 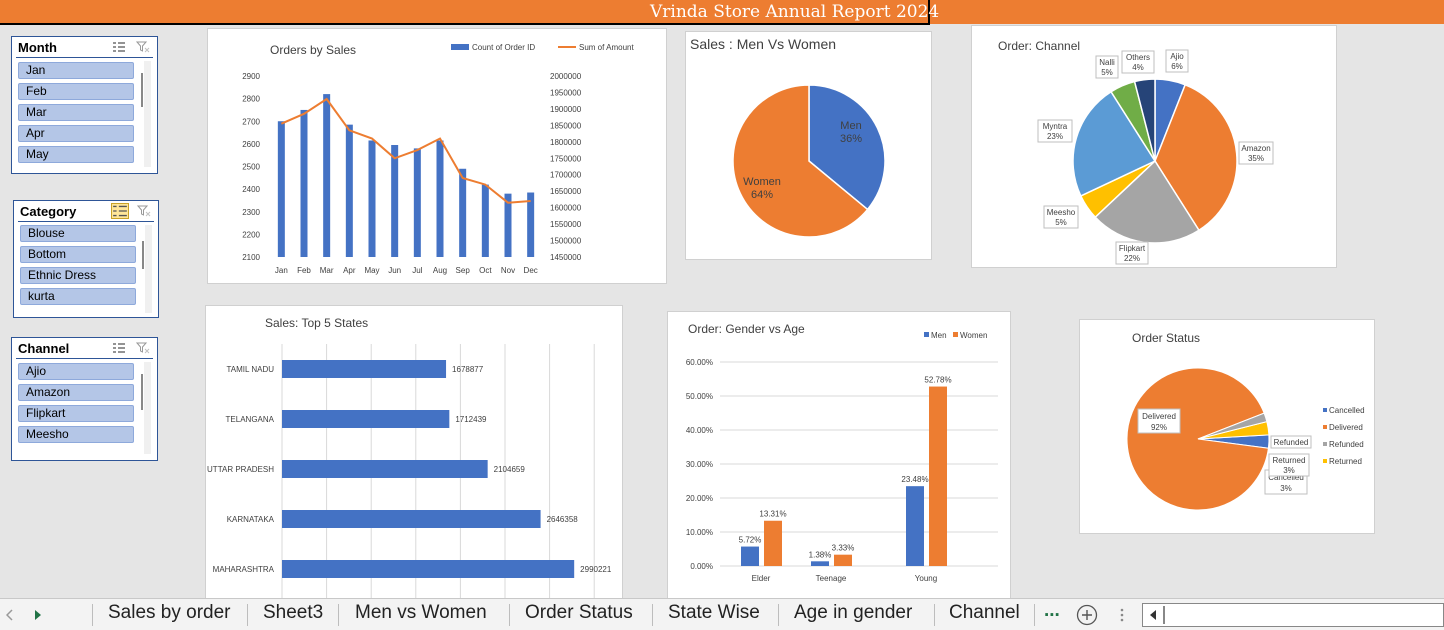 I want to click on chart-title: Order: Gender vs Age, so click(x=746, y=329).